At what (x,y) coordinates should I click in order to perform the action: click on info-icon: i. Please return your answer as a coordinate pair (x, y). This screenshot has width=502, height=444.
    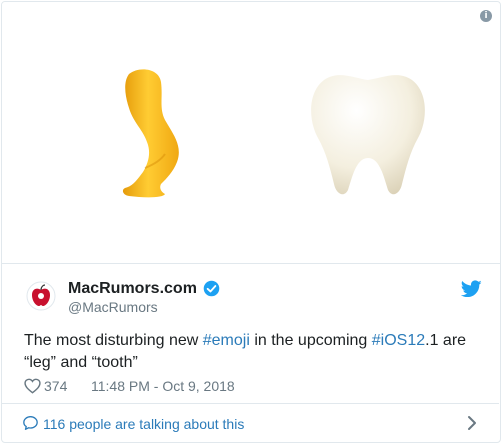
    Looking at the image, I should click on (486, 16).